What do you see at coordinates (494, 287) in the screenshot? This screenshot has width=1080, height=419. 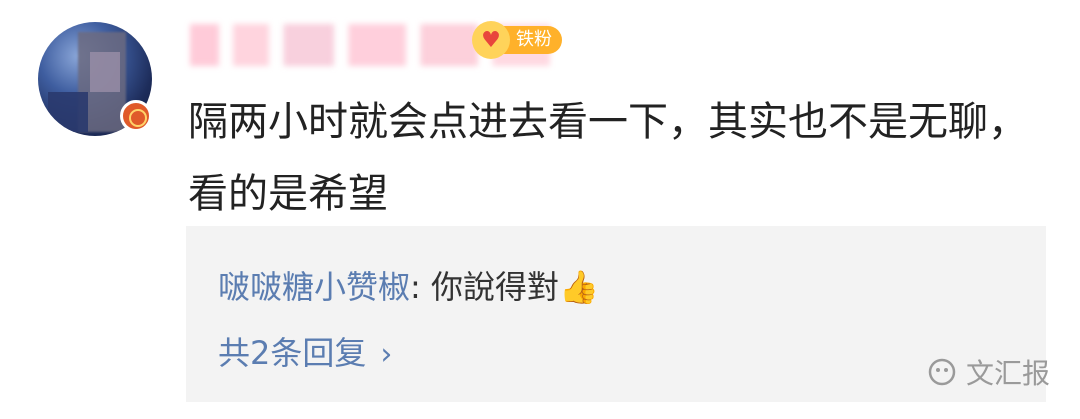 I see `reply-text: 你說得對` at bounding box center [494, 287].